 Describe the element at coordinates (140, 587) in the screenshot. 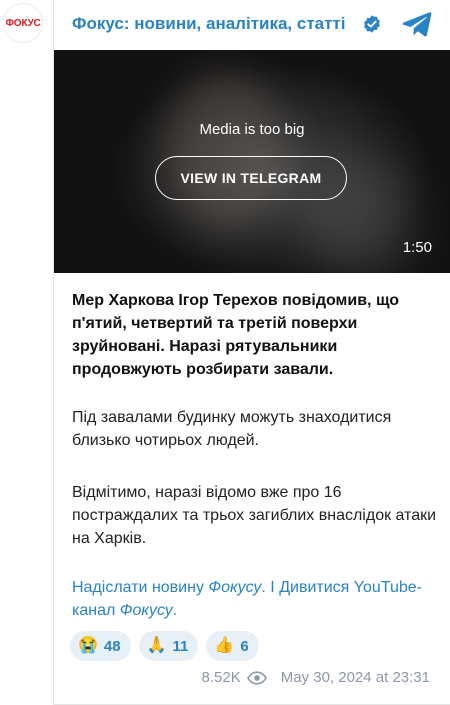

I see `send-news-link-text: Надіслати новину` at that location.